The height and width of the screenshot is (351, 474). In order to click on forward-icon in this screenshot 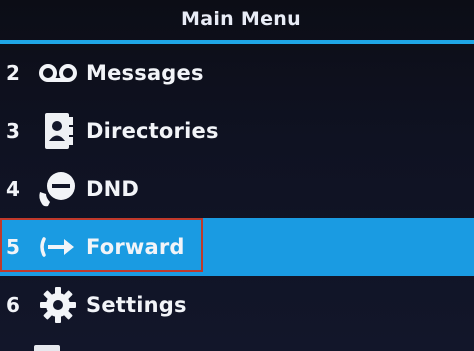, I will do `click(58, 247)`.